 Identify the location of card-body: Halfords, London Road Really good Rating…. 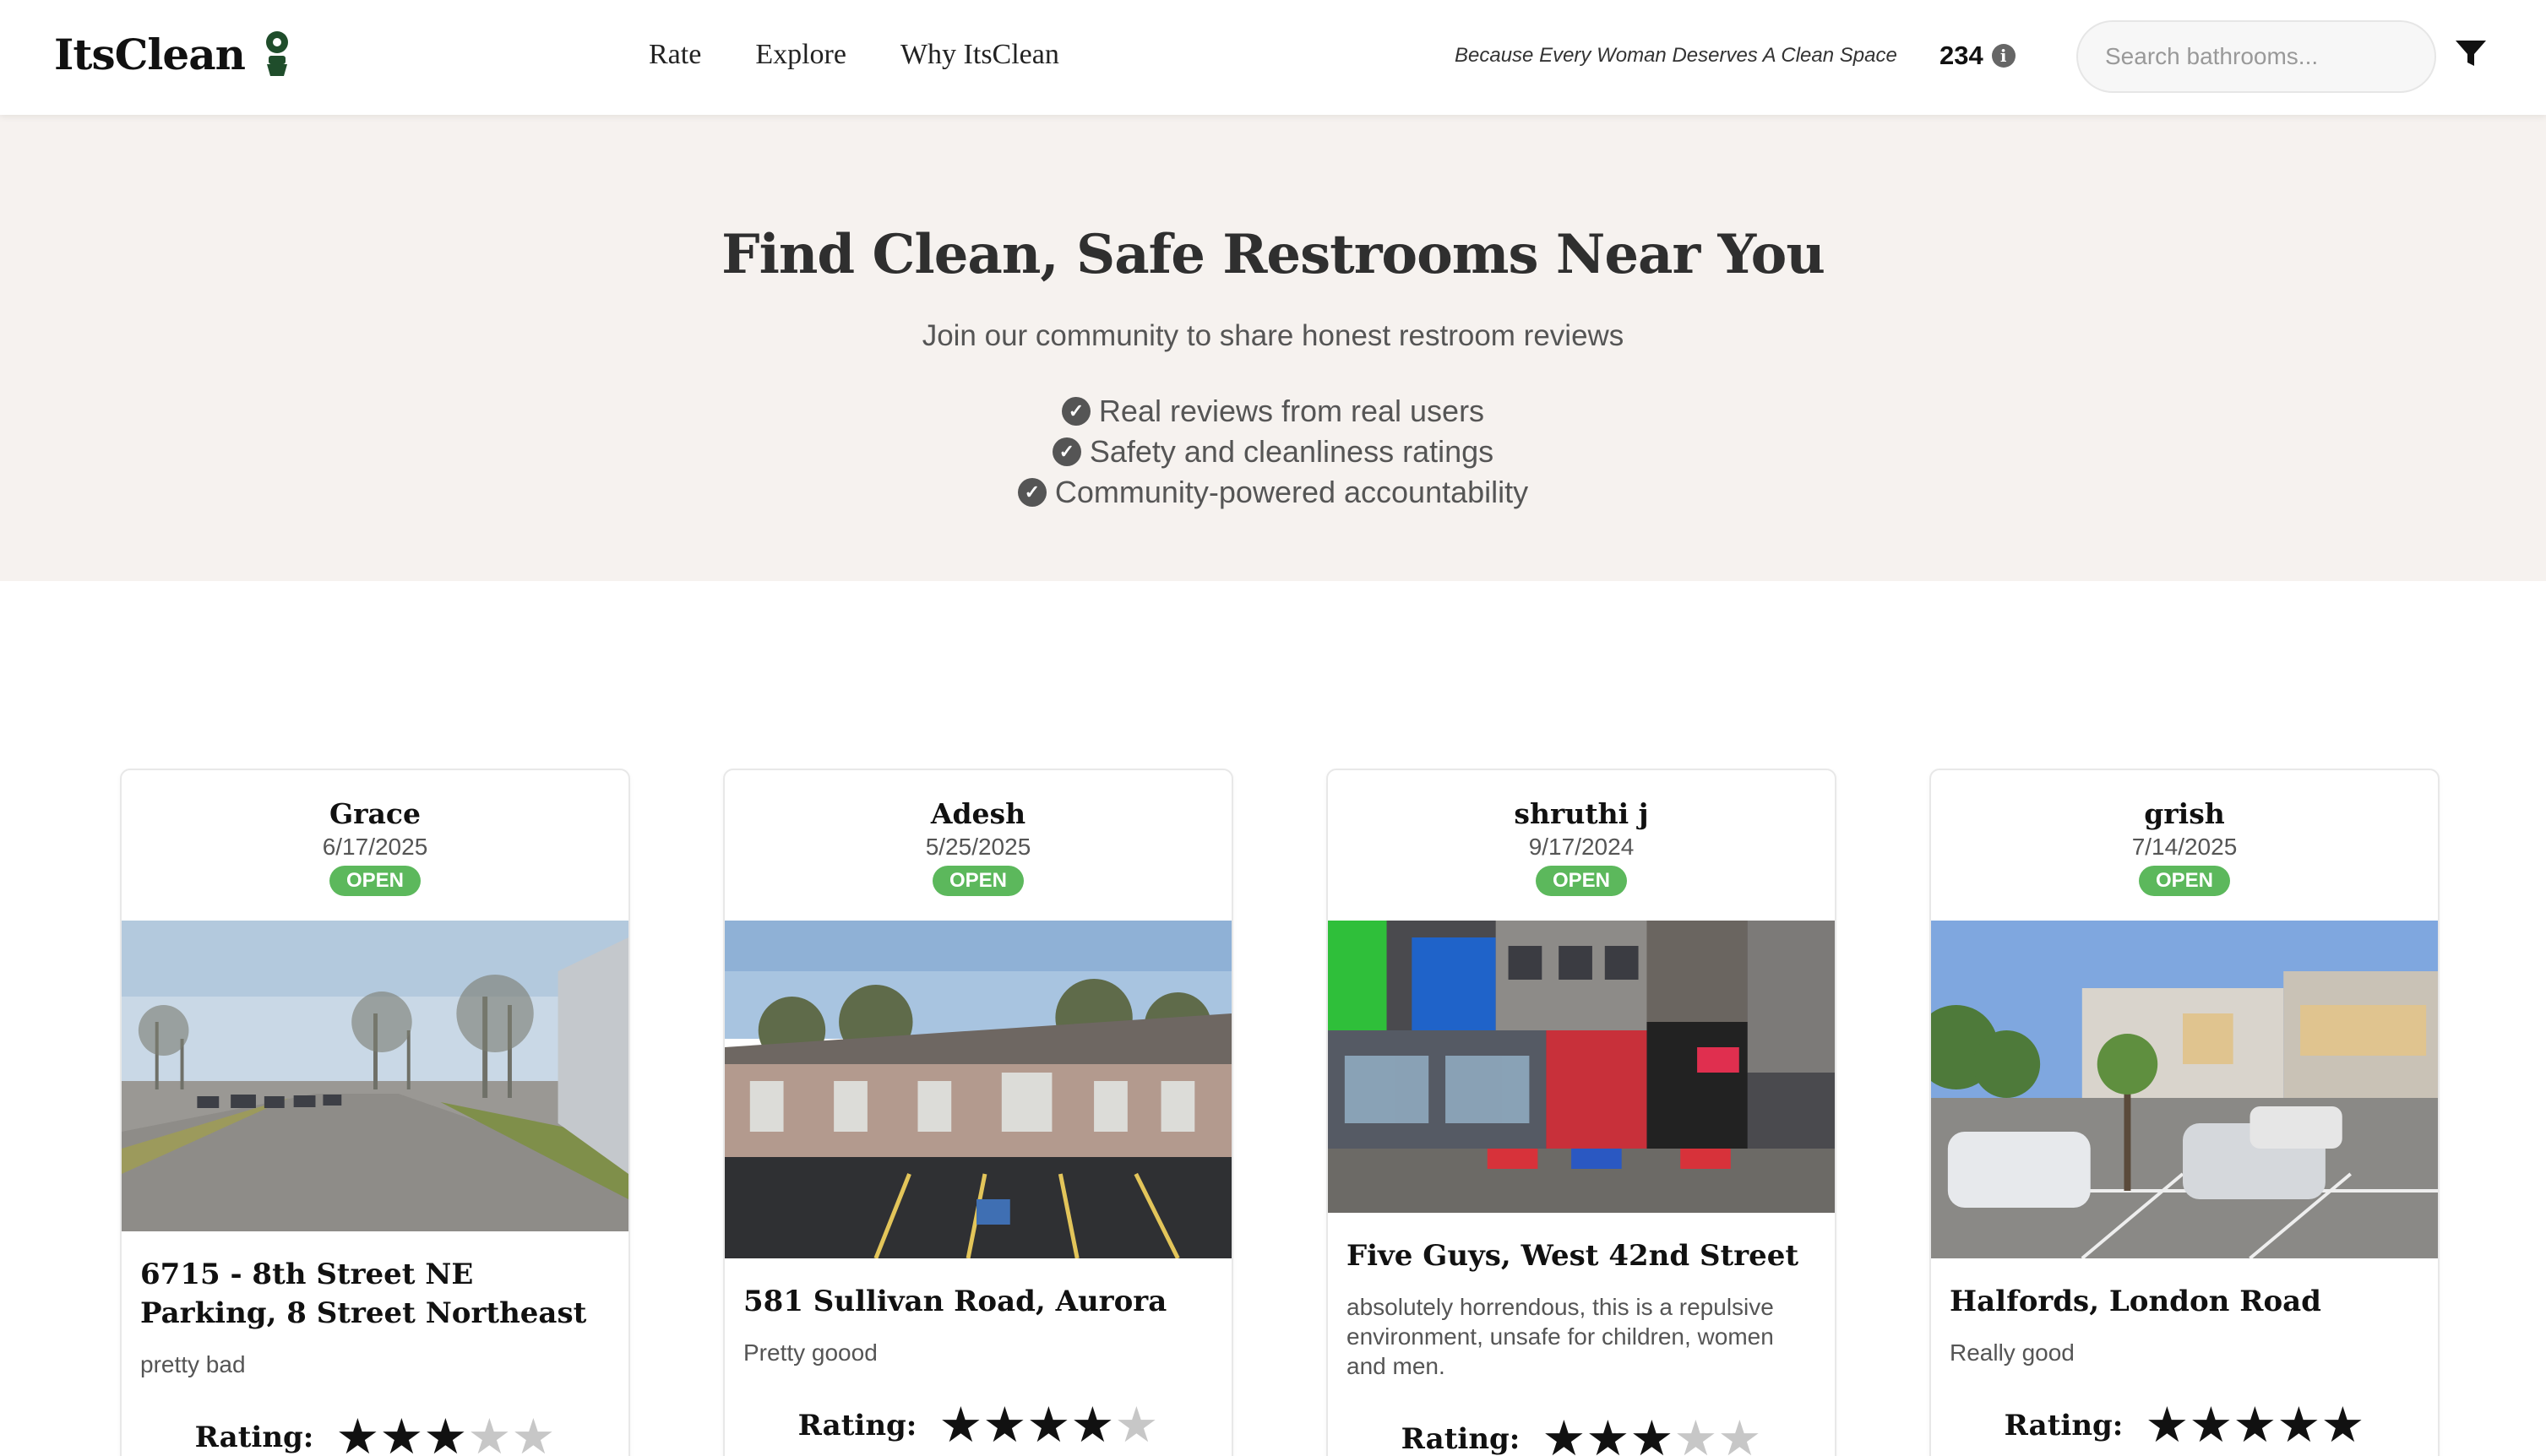
(2184, 1354).